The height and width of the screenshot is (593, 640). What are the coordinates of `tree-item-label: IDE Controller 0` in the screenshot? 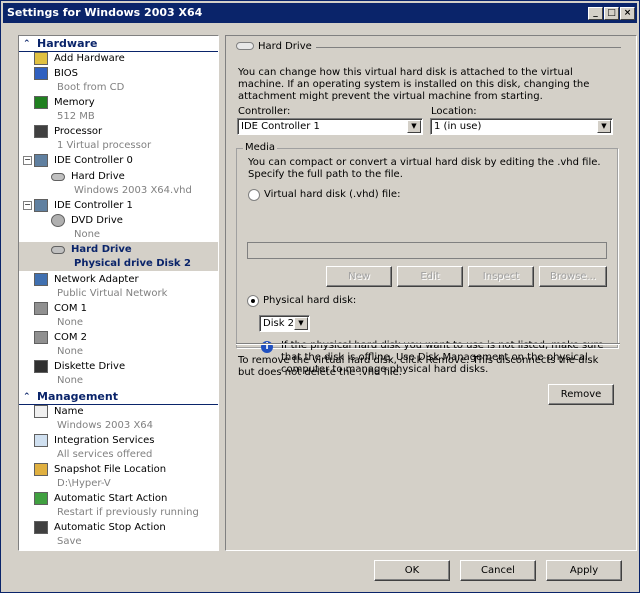 It's located at (93, 160).